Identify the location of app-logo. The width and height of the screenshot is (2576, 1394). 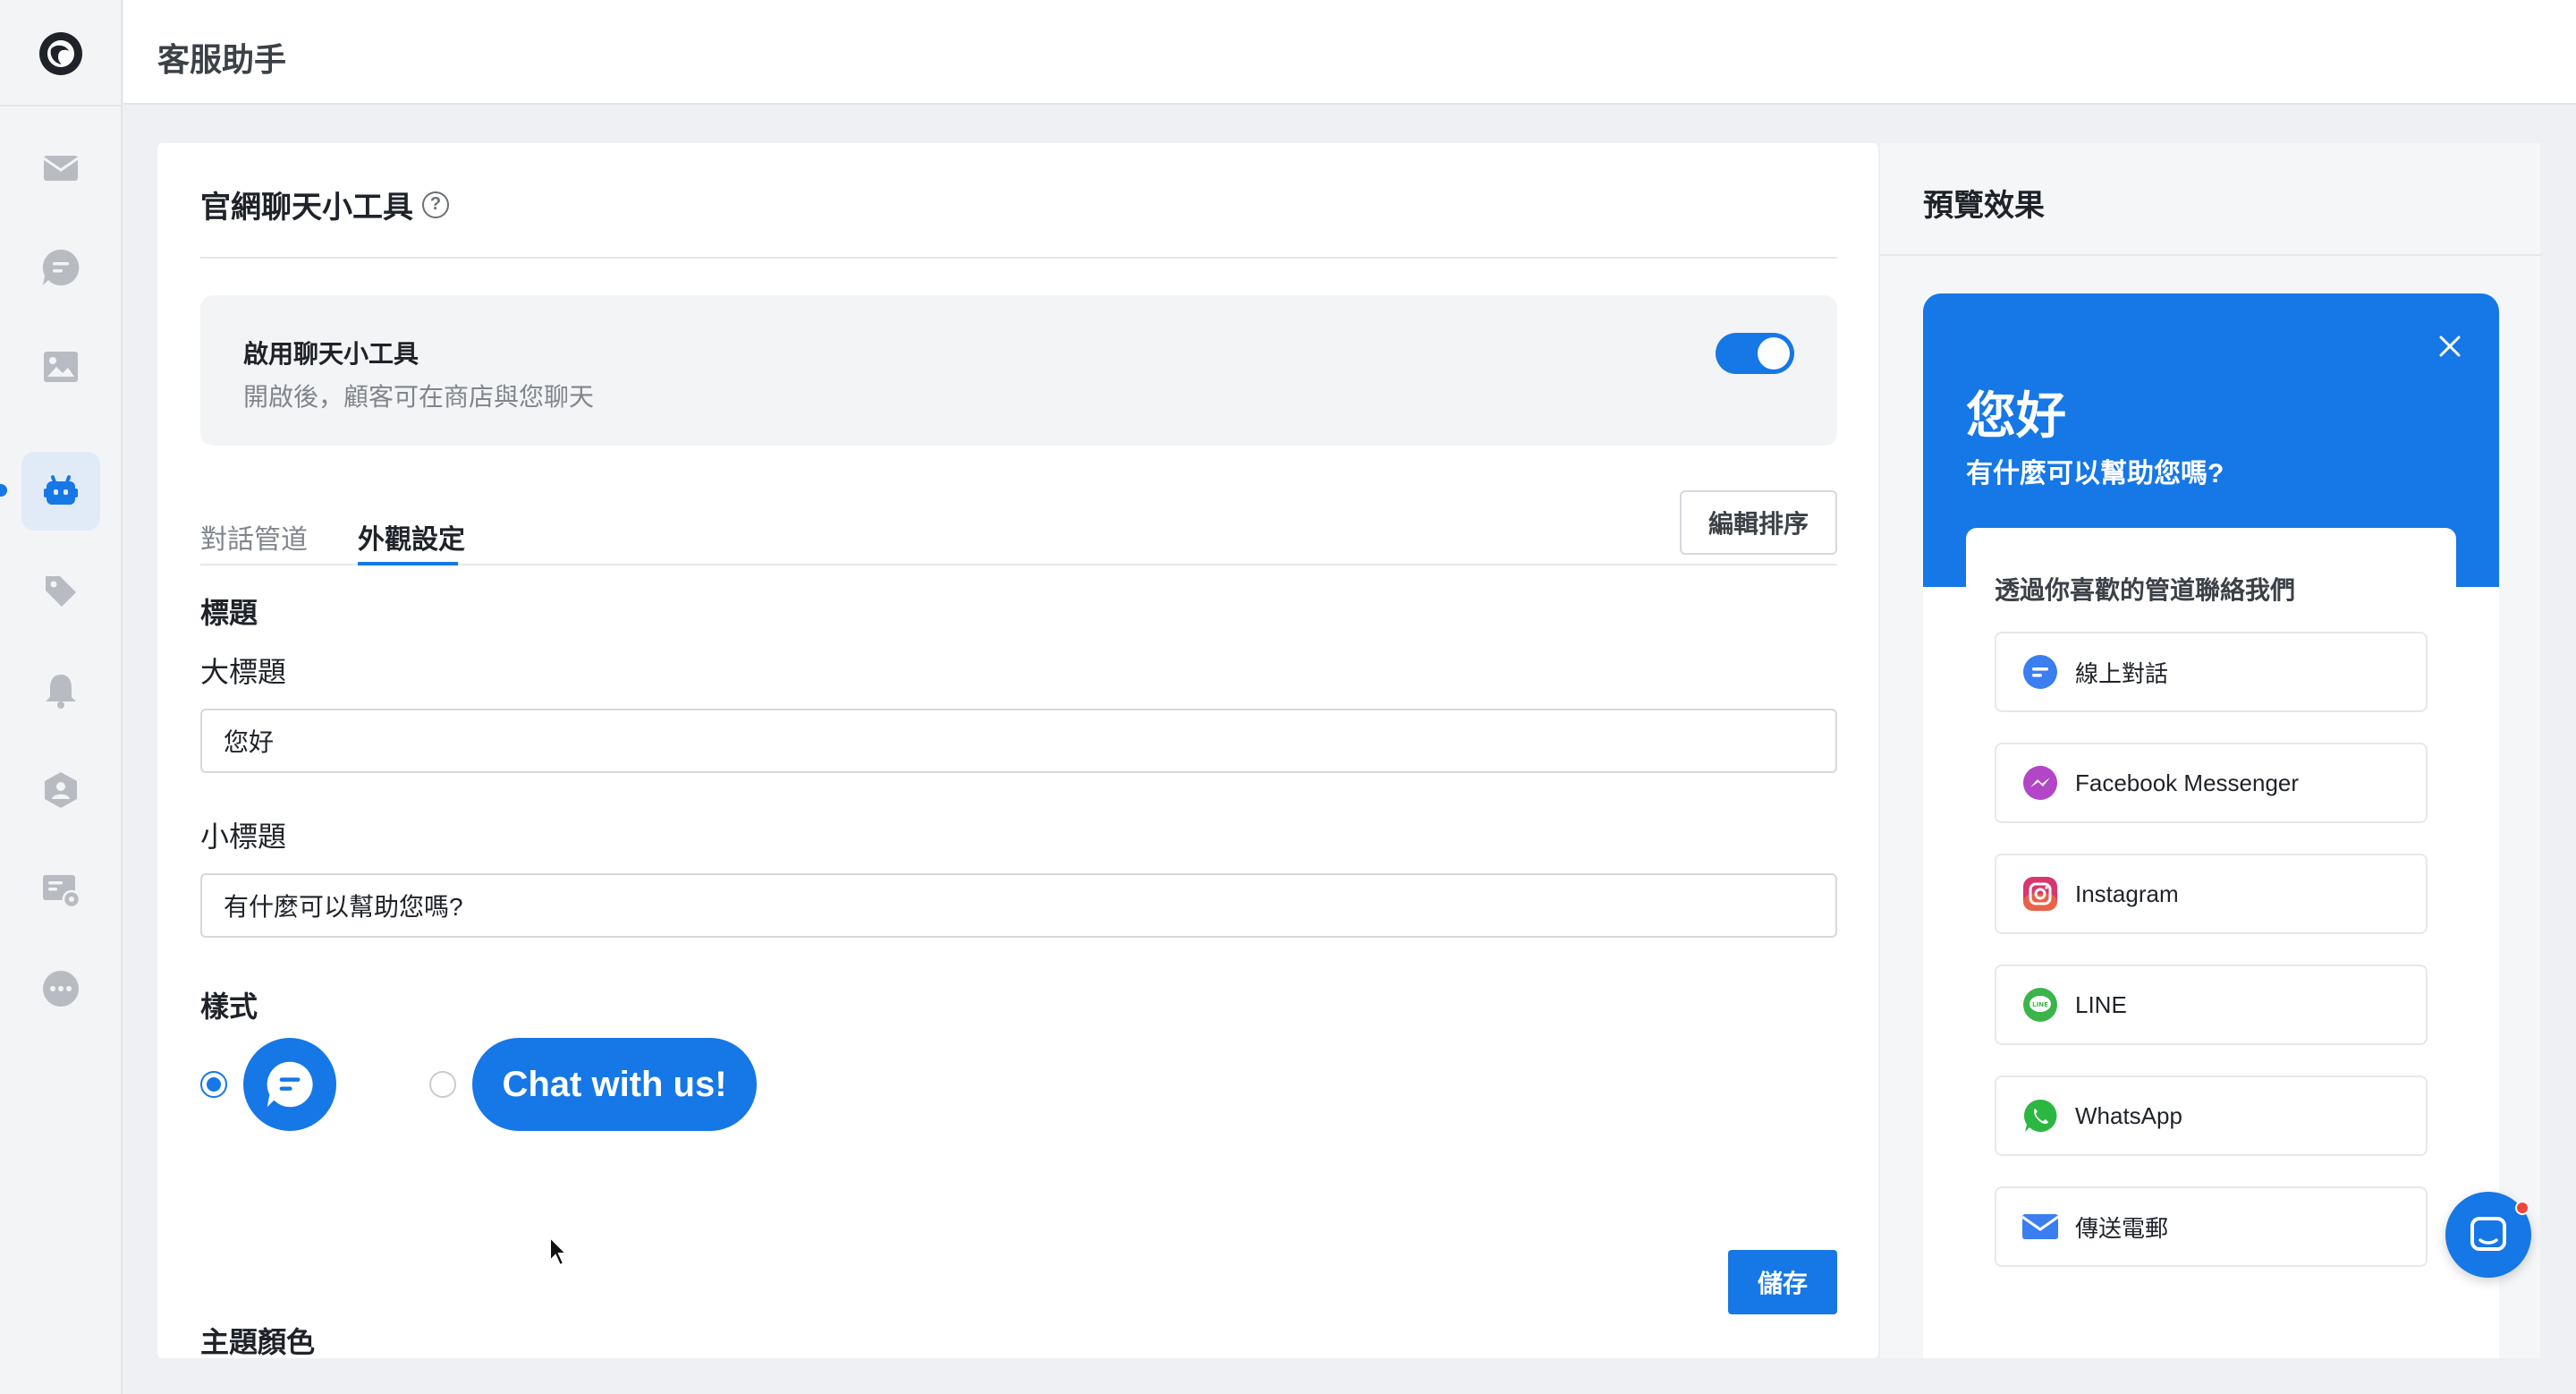
(60, 53).